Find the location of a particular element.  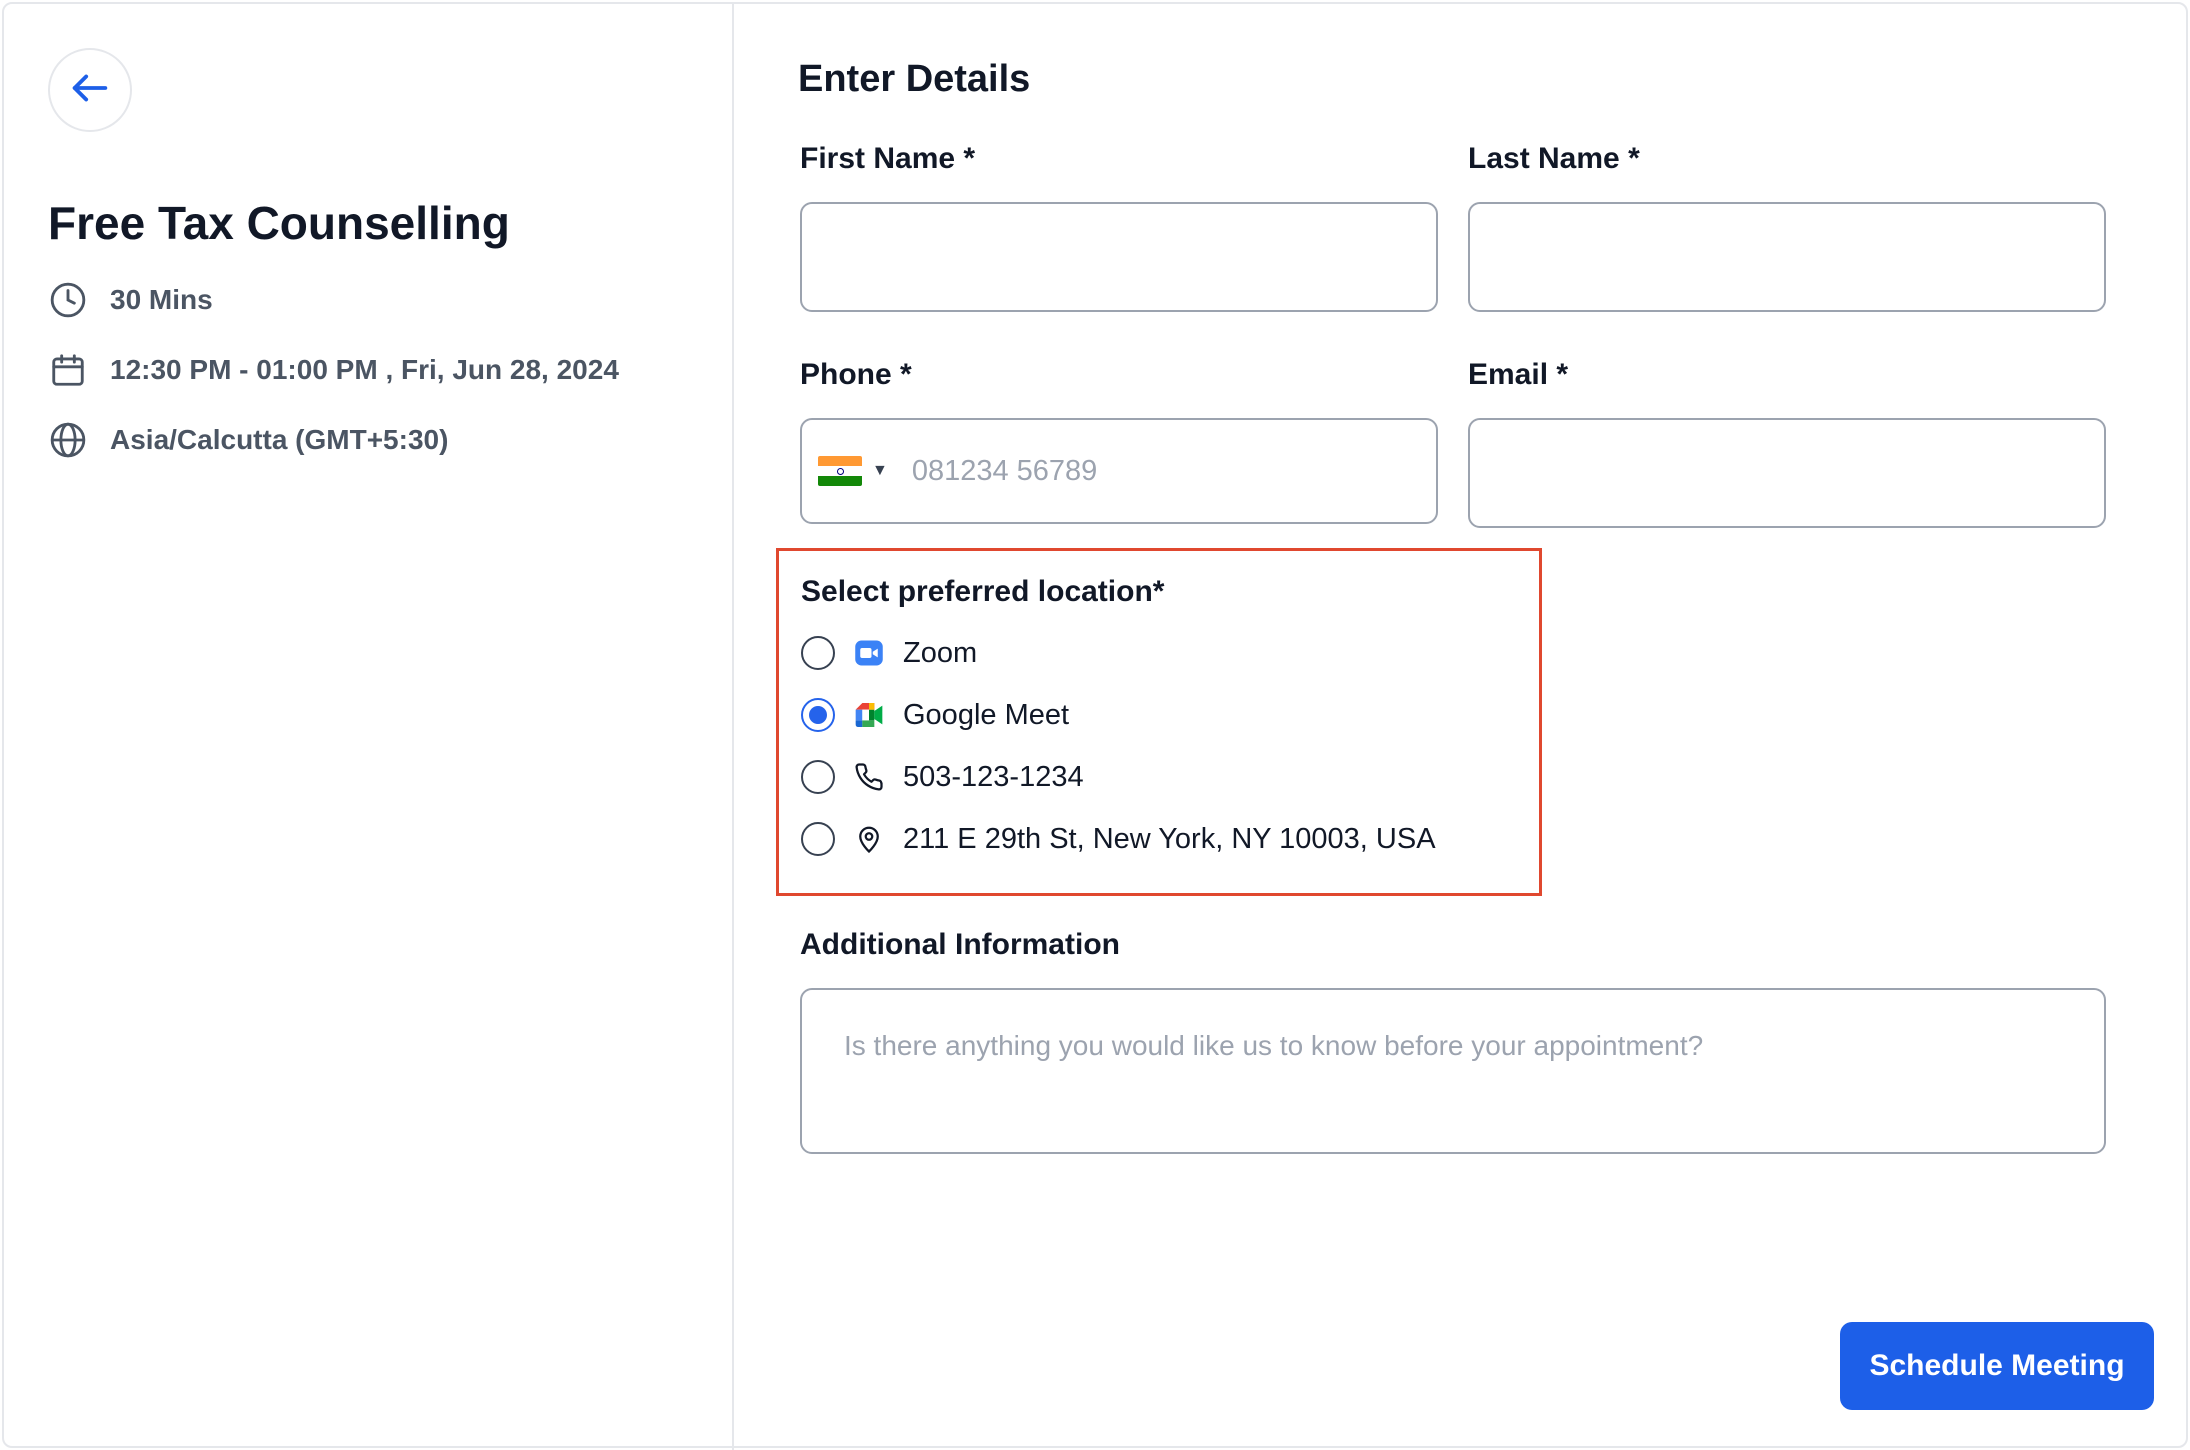

calendar-icon is located at coordinates (68, 370).